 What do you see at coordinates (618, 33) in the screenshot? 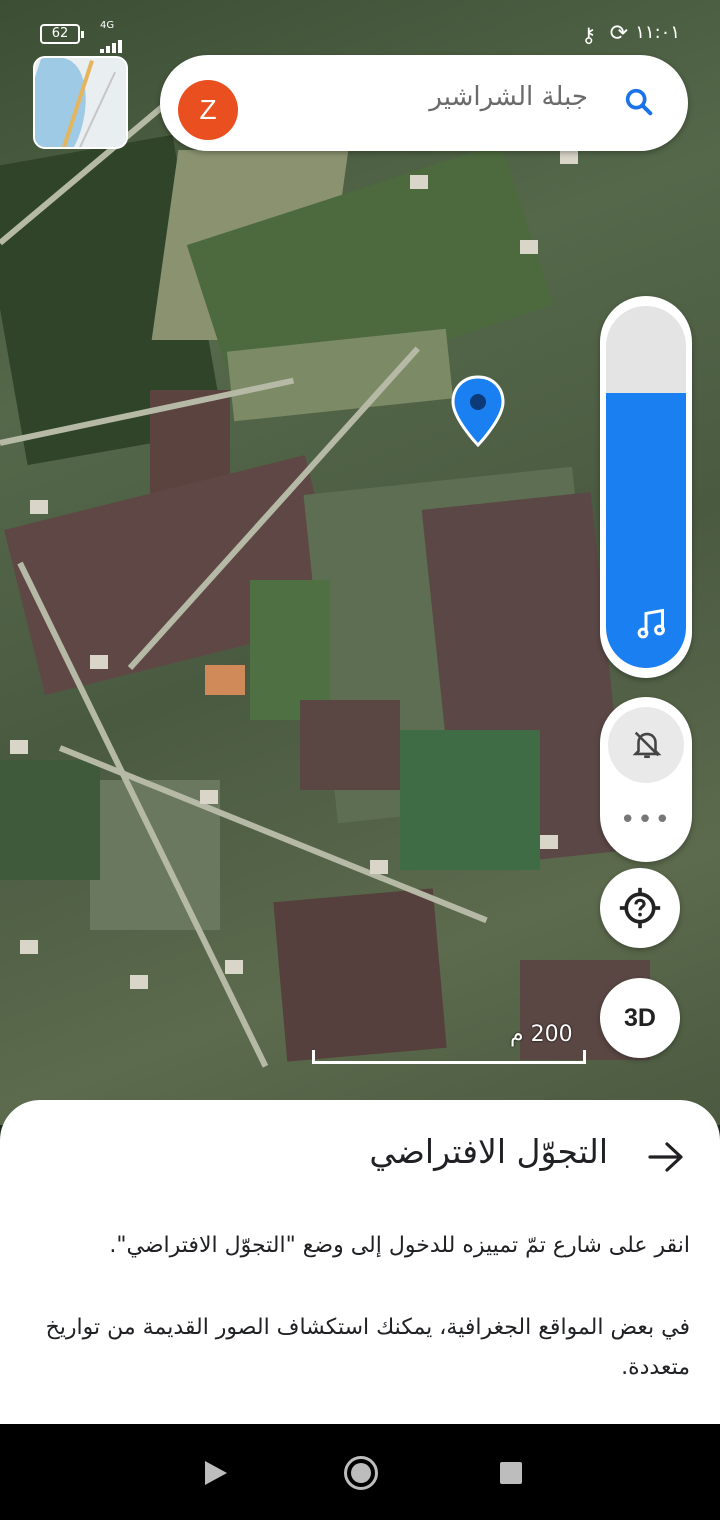
I see `sync-icon: ⟳` at bounding box center [618, 33].